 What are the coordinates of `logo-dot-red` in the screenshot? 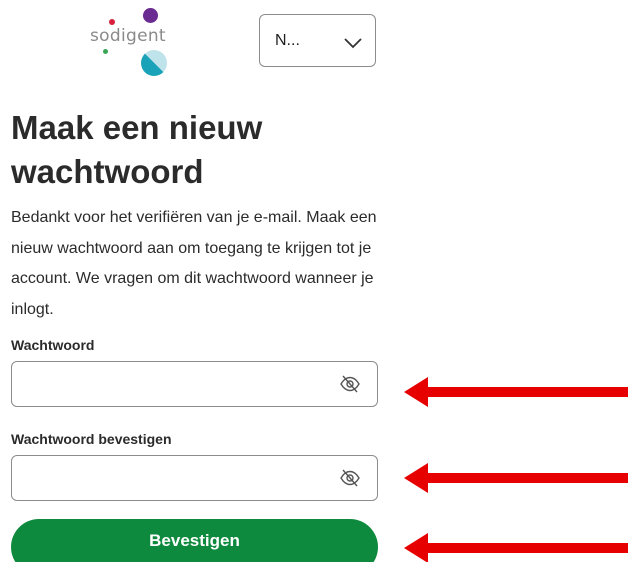 It's located at (112, 22).